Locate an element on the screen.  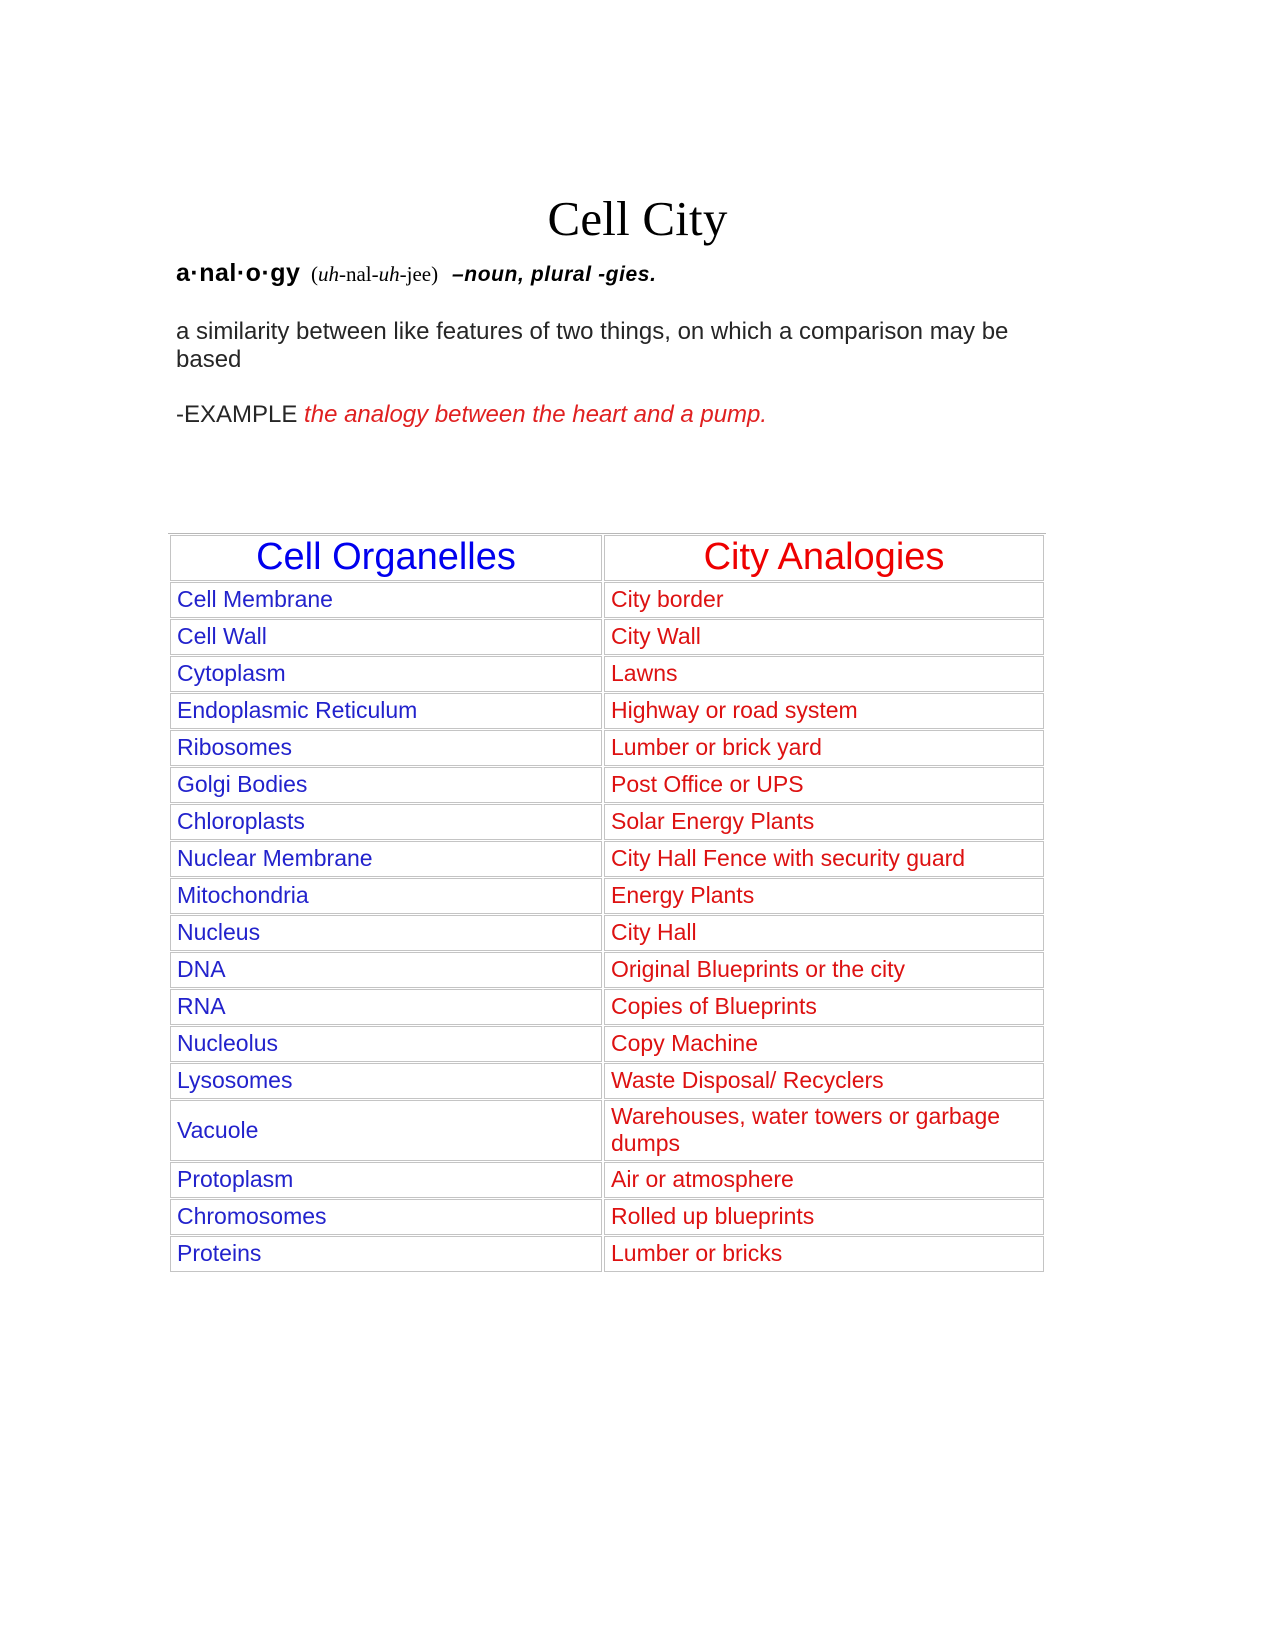
cell-organelle: Nucleus is located at coordinates (386, 932).